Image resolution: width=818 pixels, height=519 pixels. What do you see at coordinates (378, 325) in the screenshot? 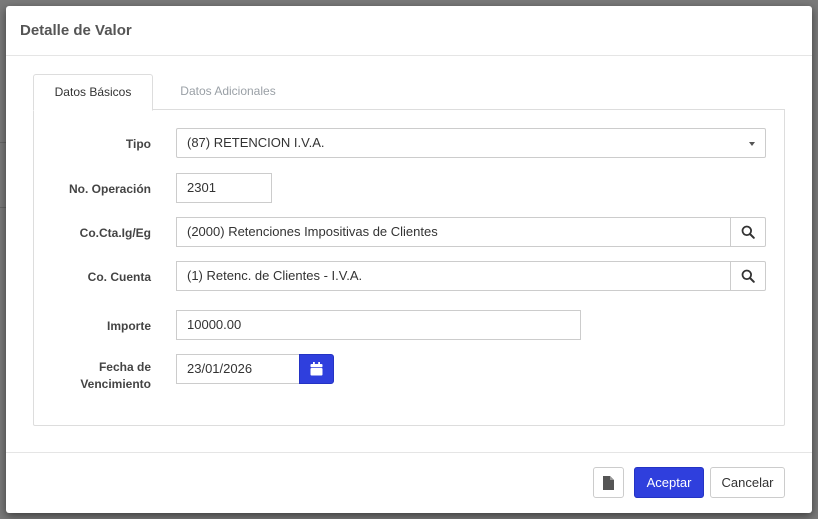
I see `importe-input: 10000.00` at bounding box center [378, 325].